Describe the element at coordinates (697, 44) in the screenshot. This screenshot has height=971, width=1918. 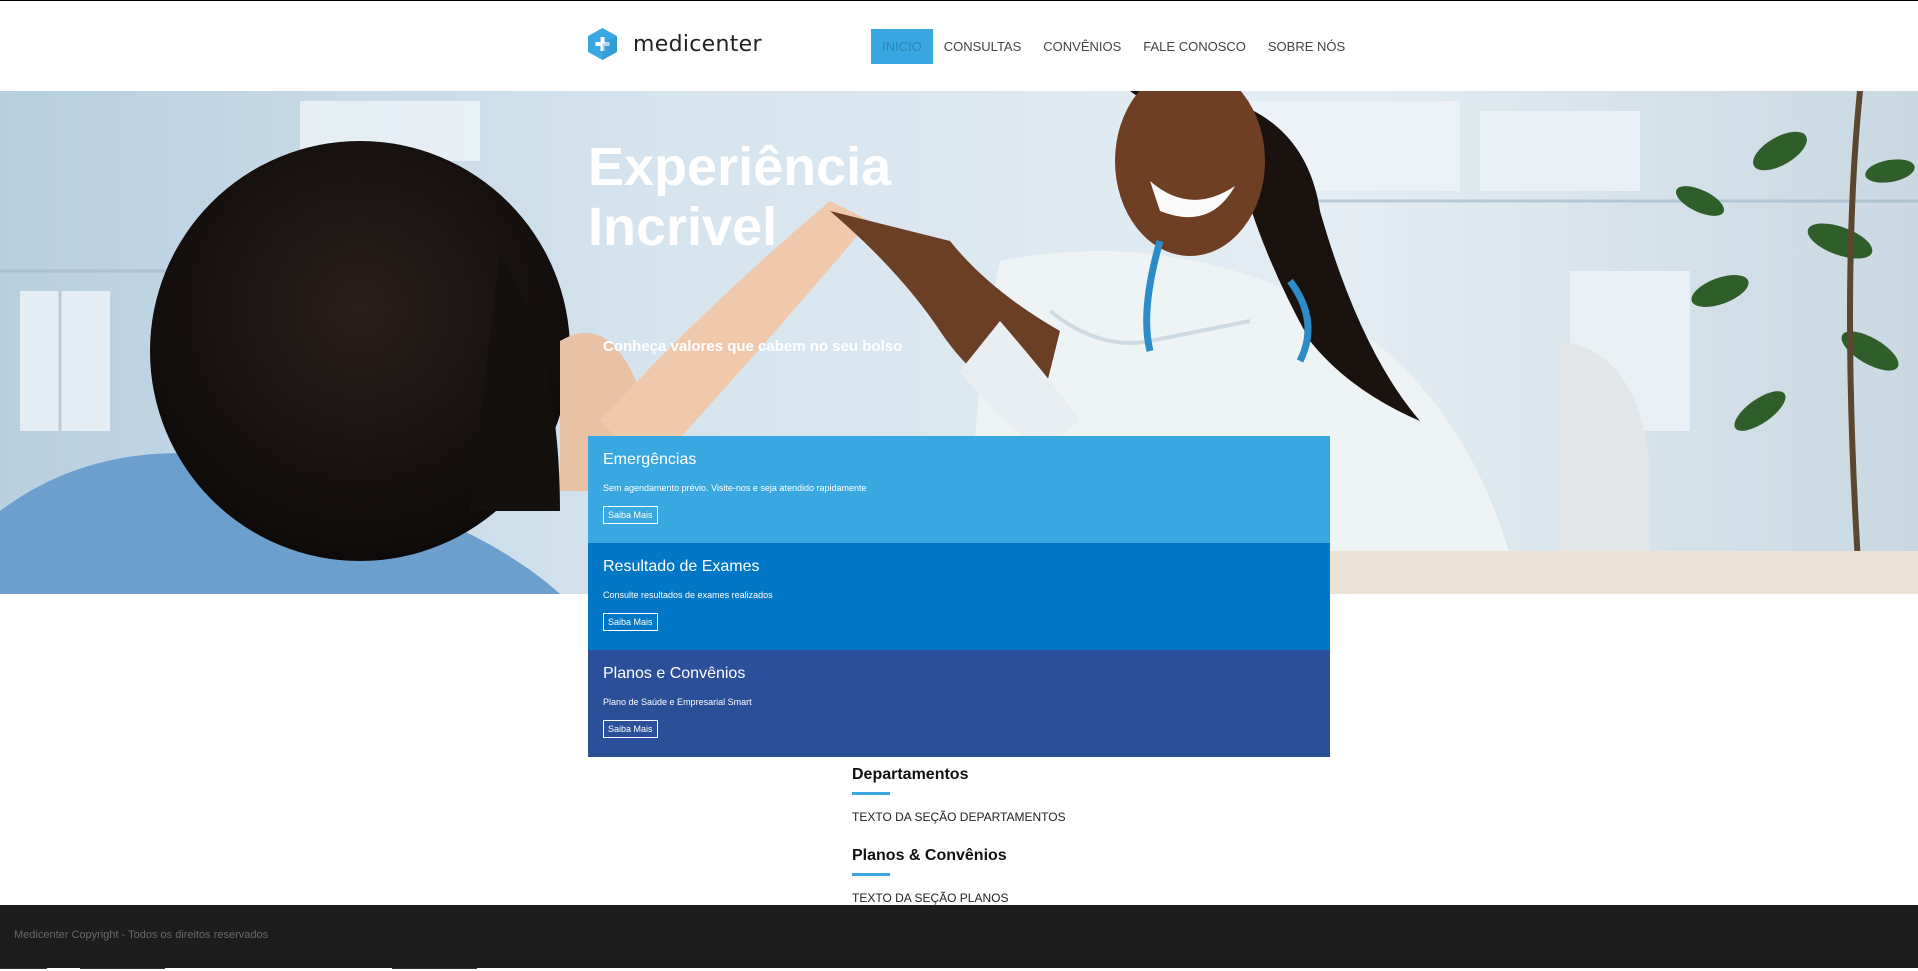
I see `brand-name: medicenter` at that location.